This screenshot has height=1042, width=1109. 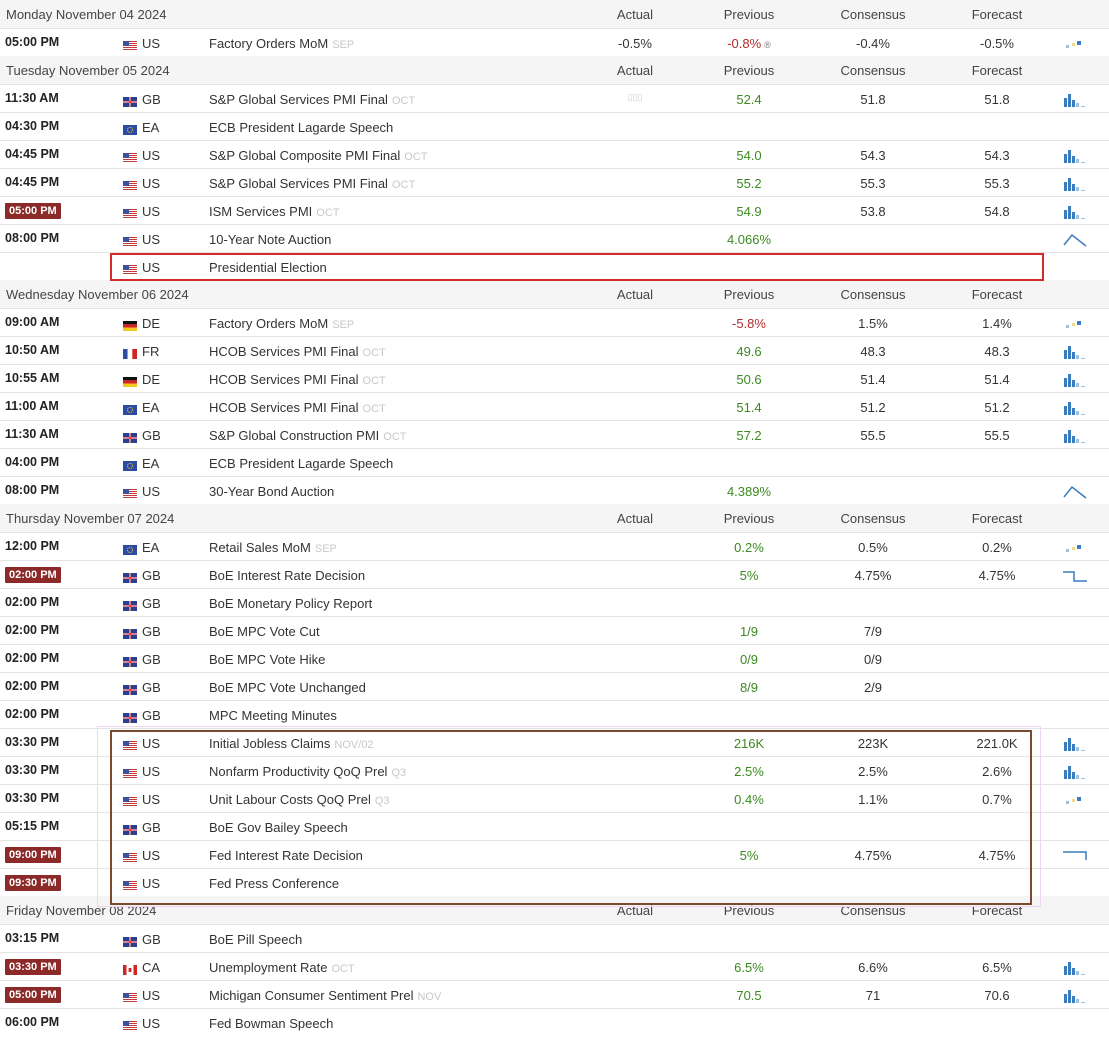 What do you see at coordinates (554, 938) in the screenshot?
I see `event-row: 03:15 PM GB BoE Pill Speech` at bounding box center [554, 938].